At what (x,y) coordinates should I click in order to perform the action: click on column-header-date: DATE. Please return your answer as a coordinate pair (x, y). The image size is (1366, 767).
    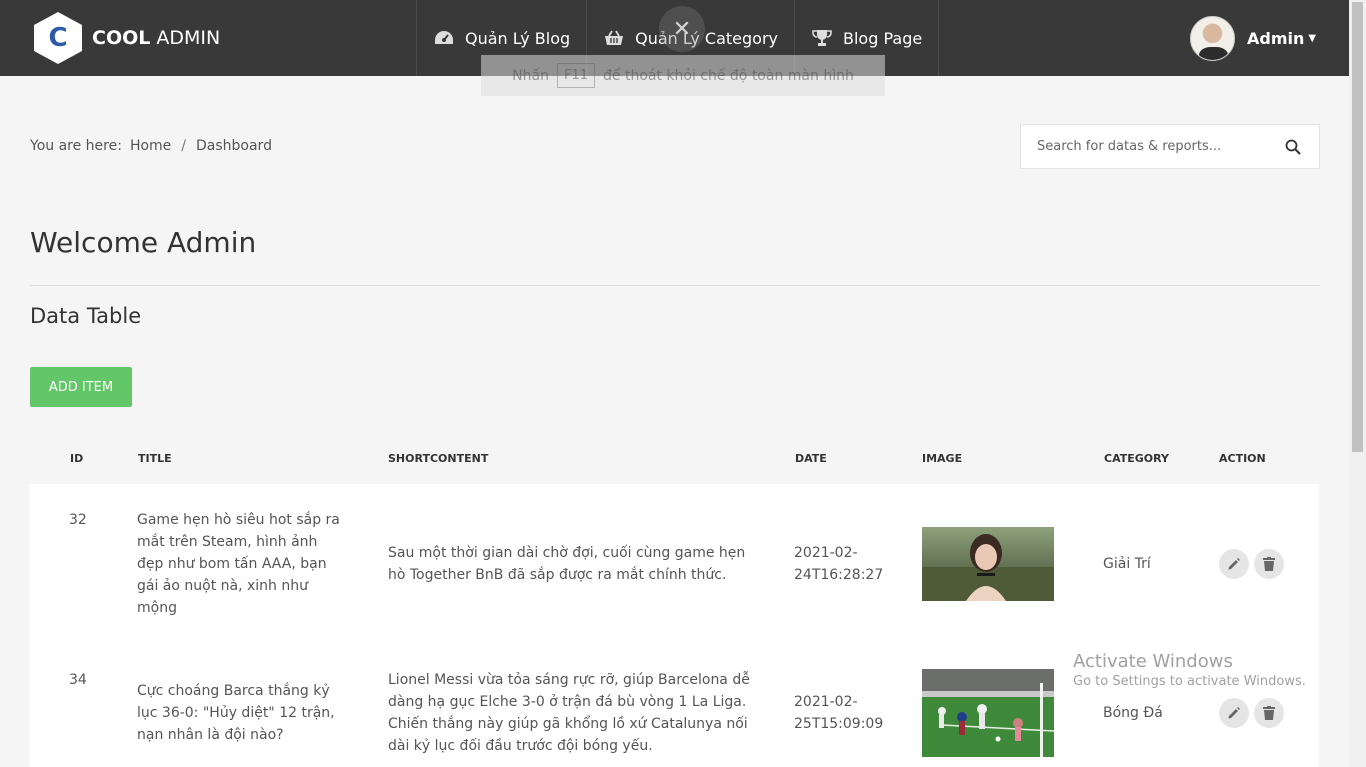
    Looking at the image, I should click on (811, 458).